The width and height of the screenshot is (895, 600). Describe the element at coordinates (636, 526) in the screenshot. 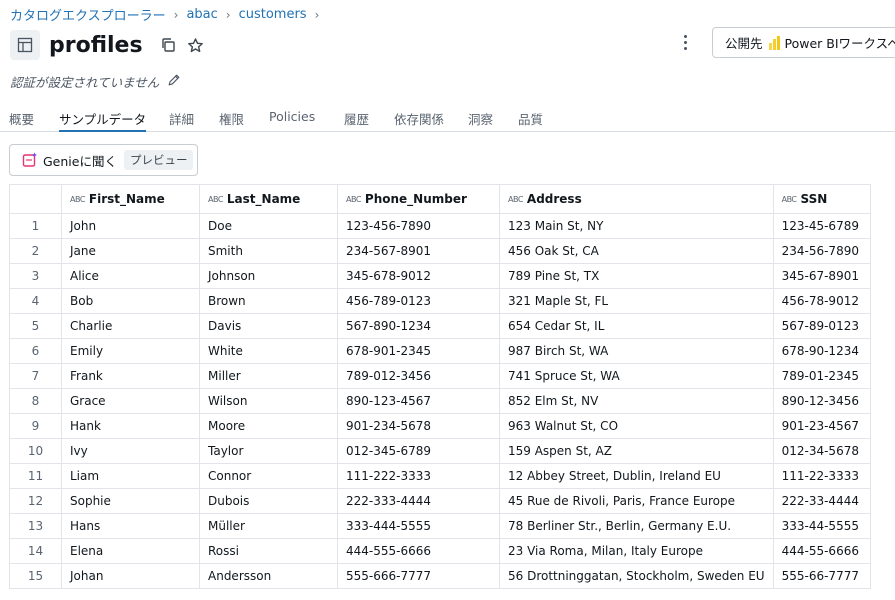

I see `cell-address: 78 Berliner Str., Berlin, Germany E.U.` at that location.